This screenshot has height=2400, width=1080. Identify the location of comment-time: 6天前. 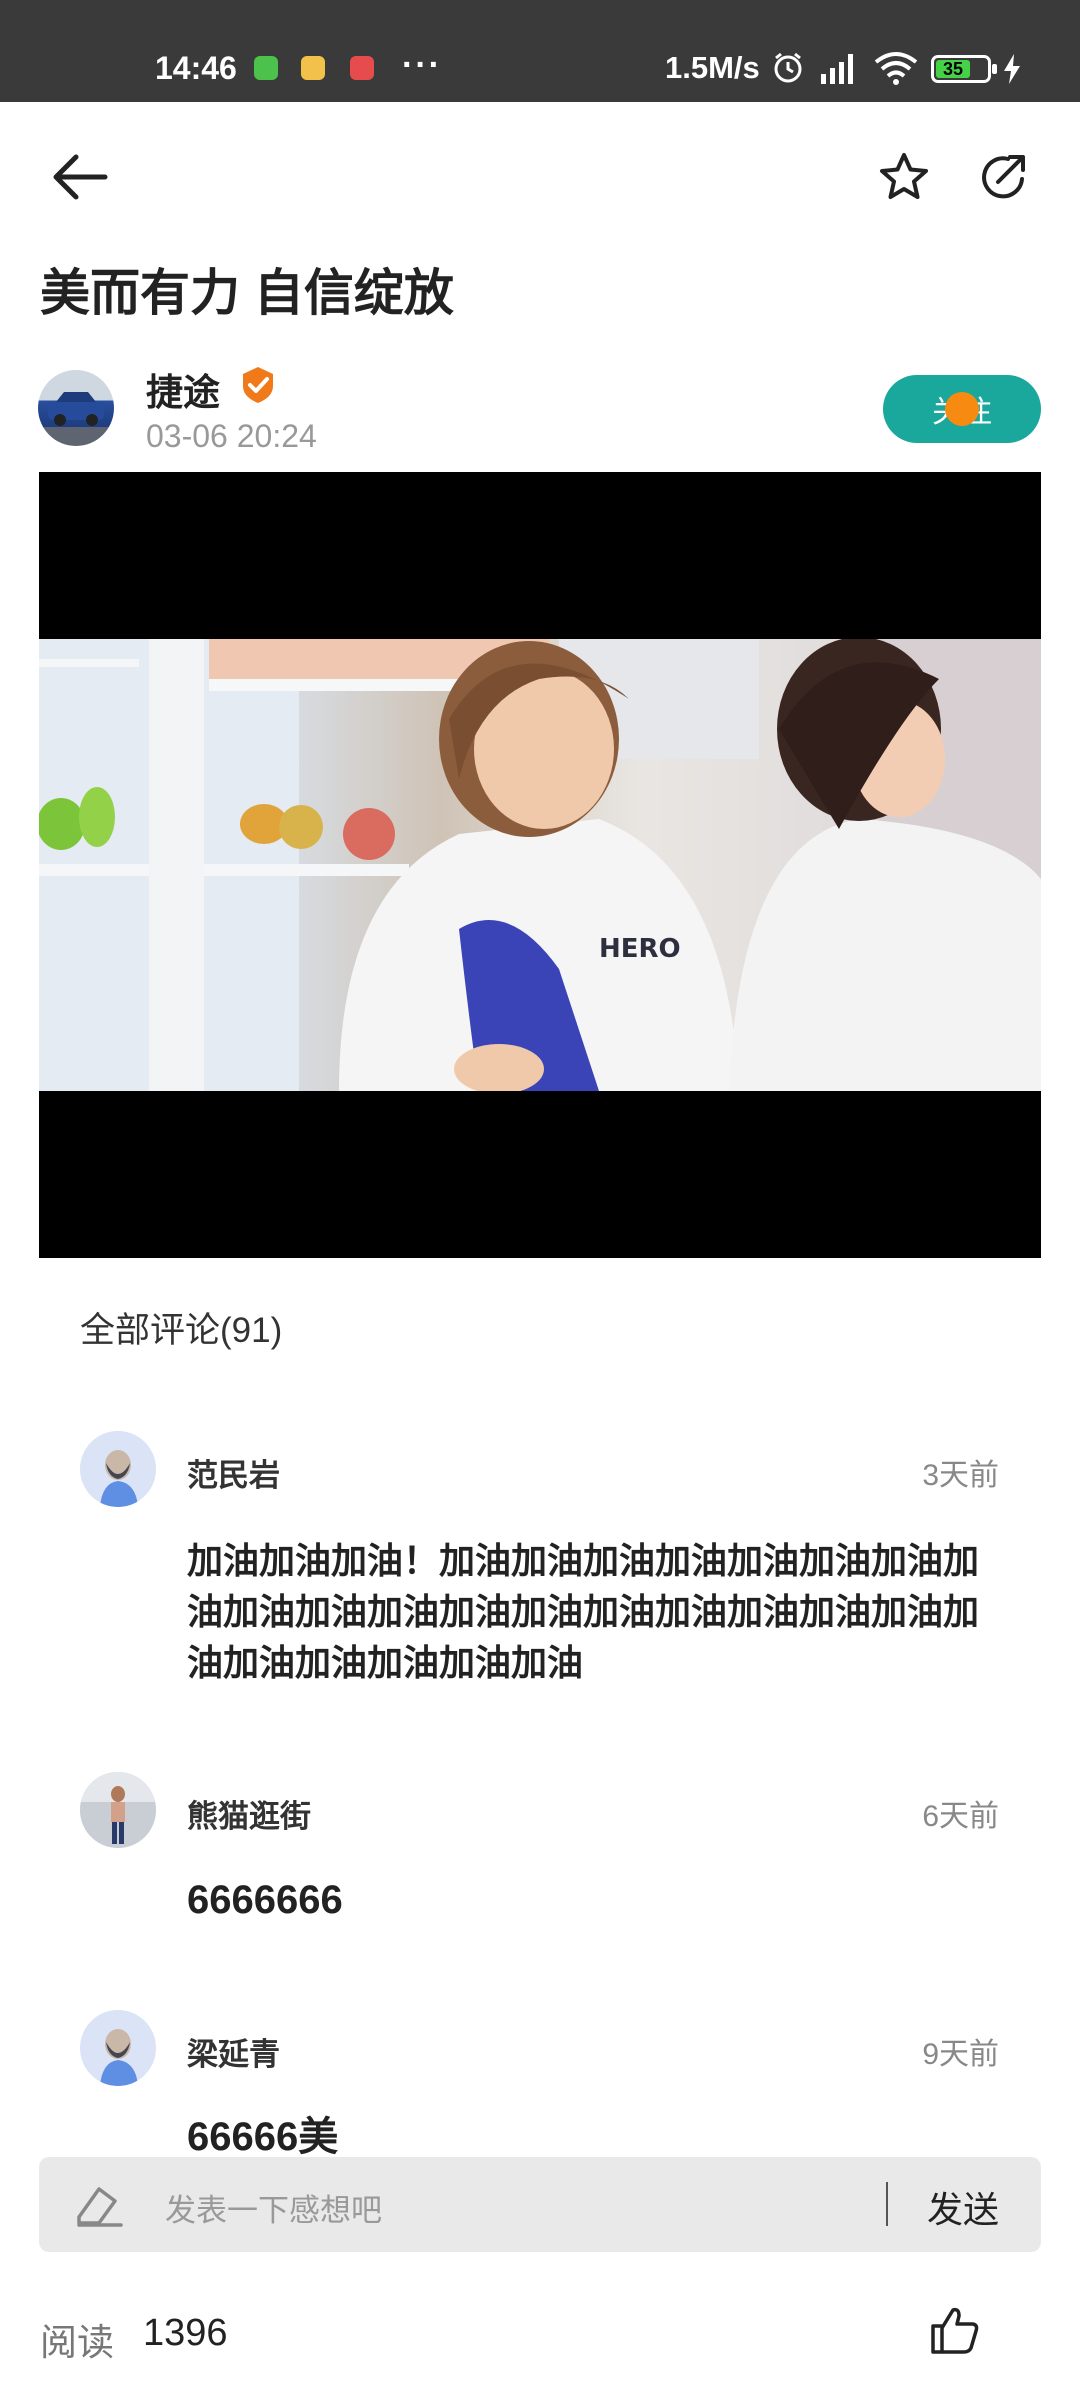
(960, 1816).